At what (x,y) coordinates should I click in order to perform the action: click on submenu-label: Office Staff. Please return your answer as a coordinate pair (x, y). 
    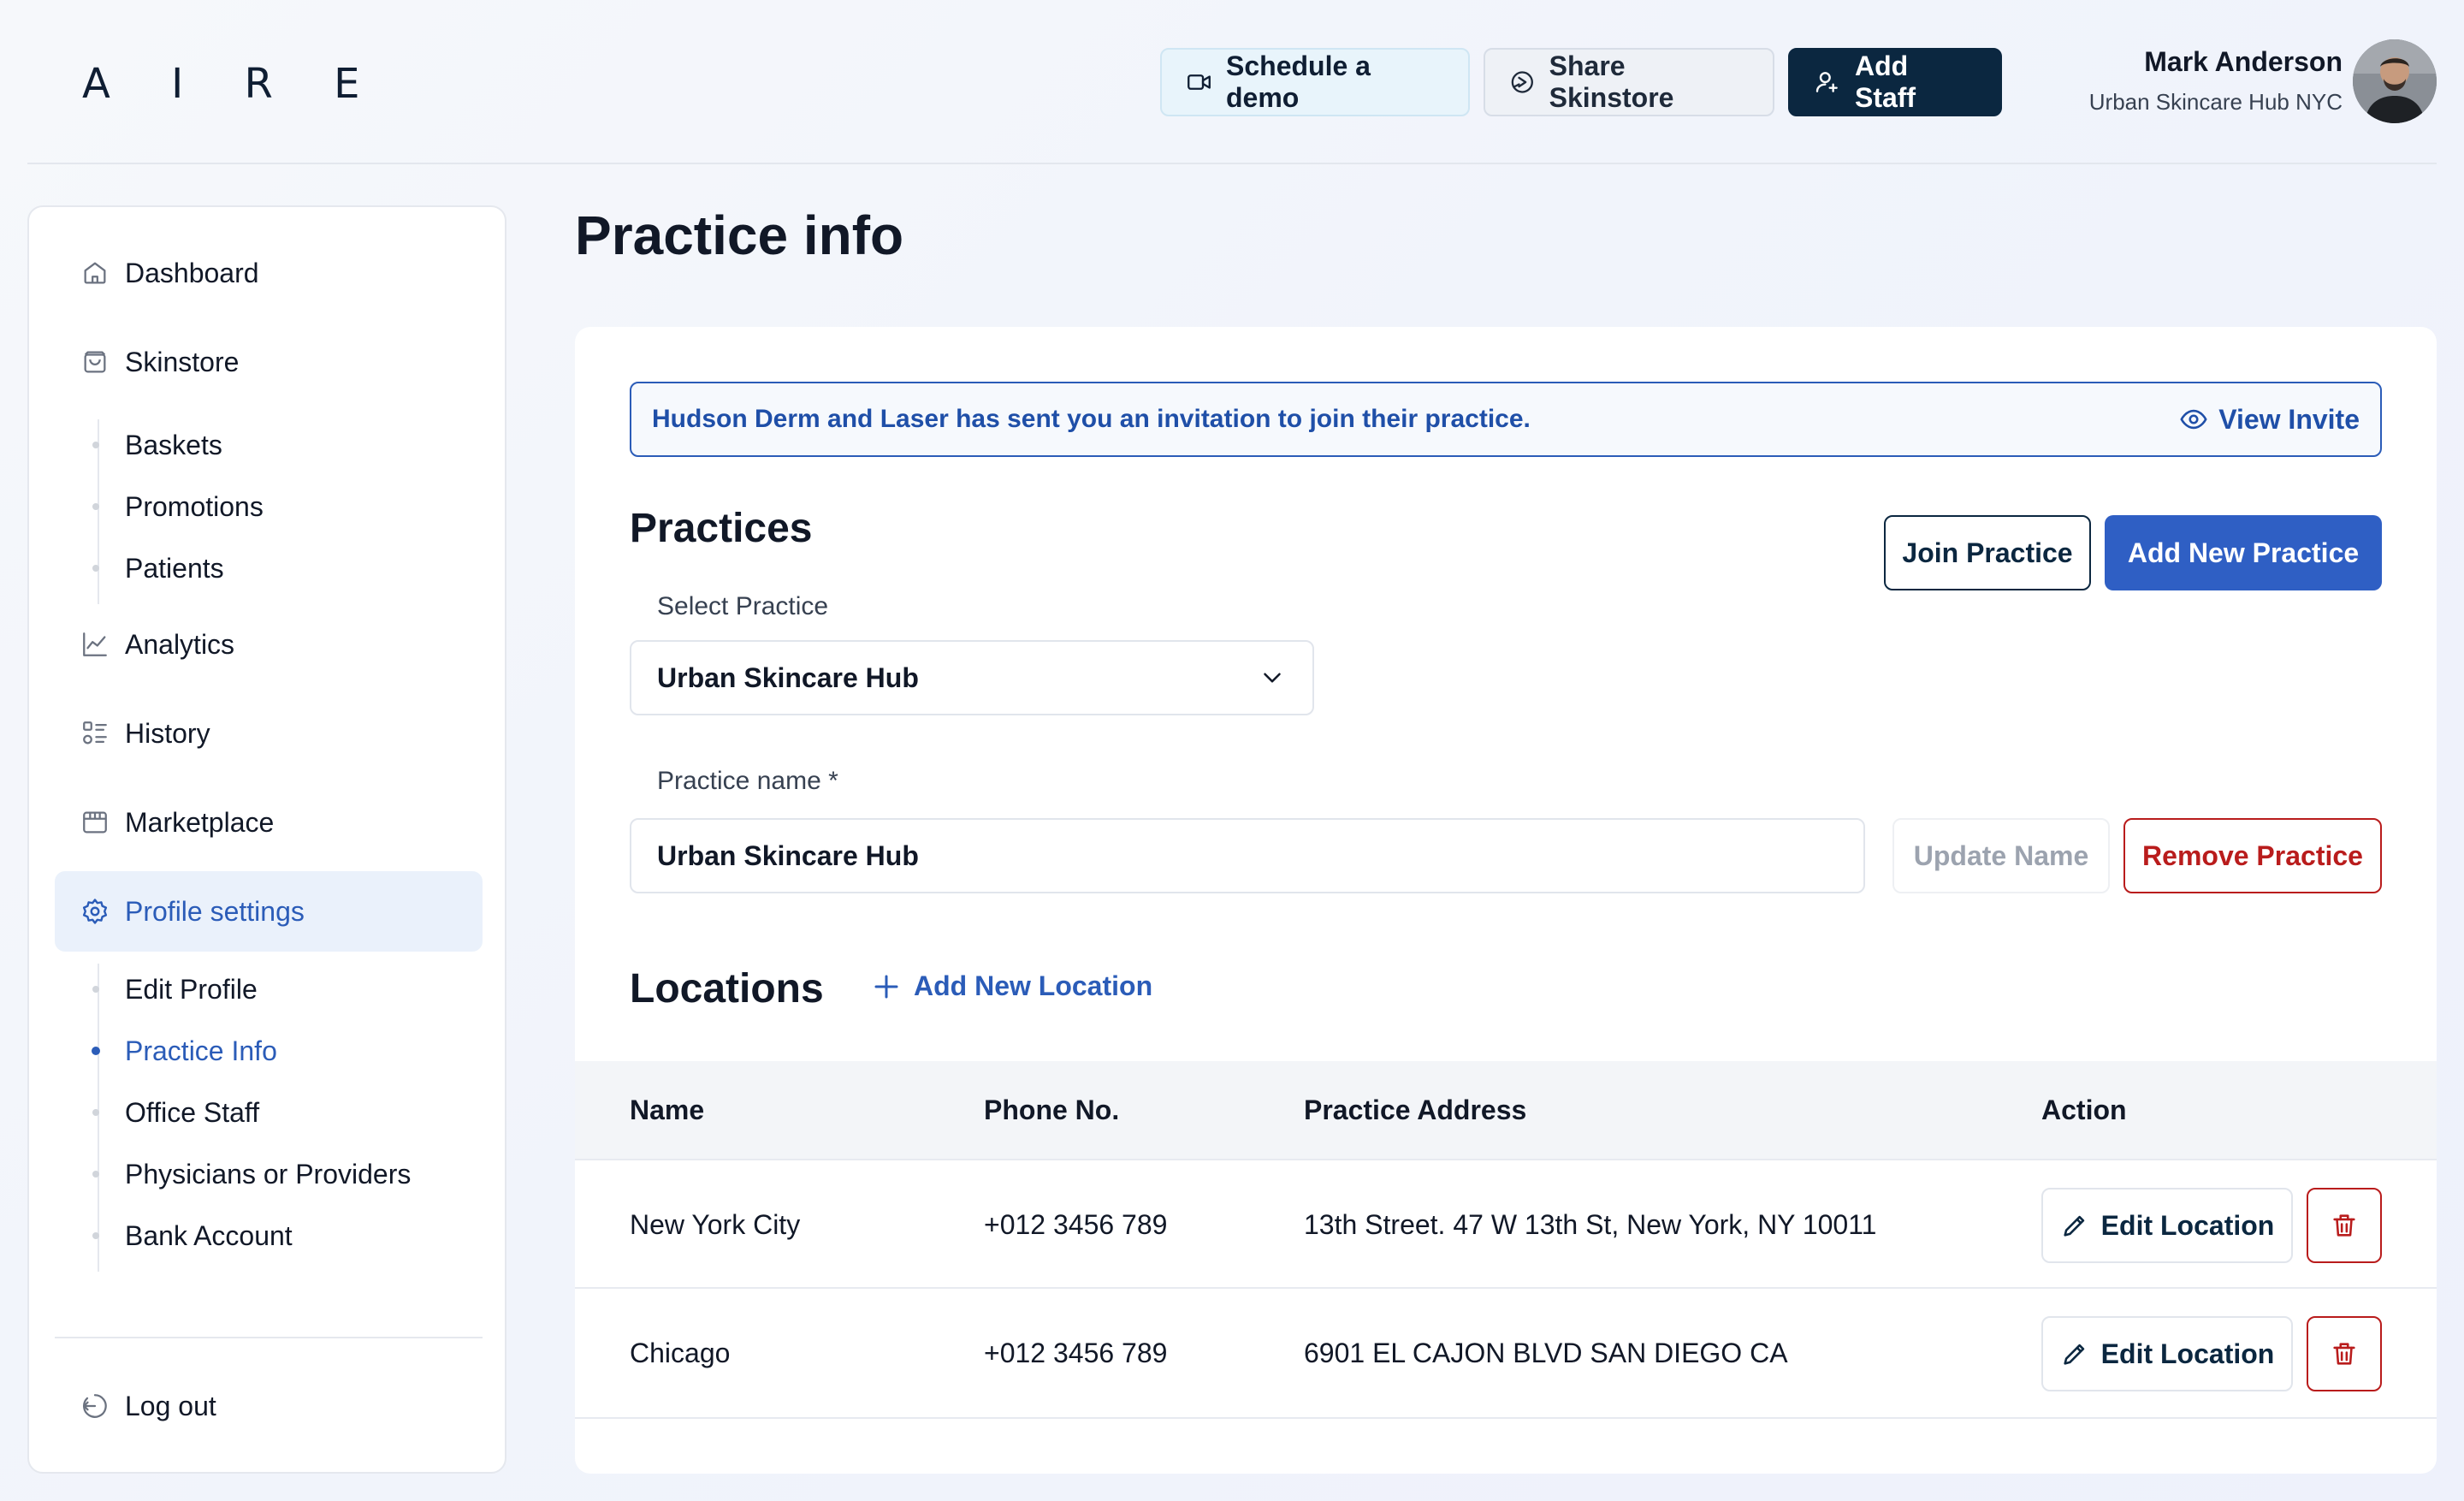
    Looking at the image, I should click on (192, 1112).